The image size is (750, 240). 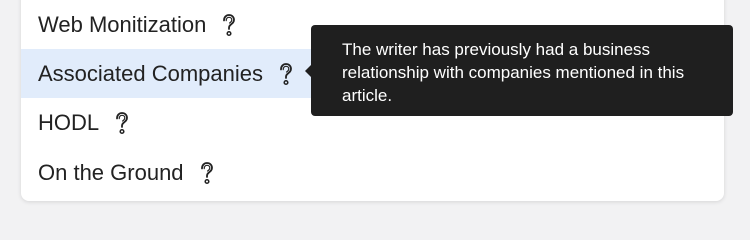 I want to click on menu-item-label: On the Ground, so click(x=111, y=172).